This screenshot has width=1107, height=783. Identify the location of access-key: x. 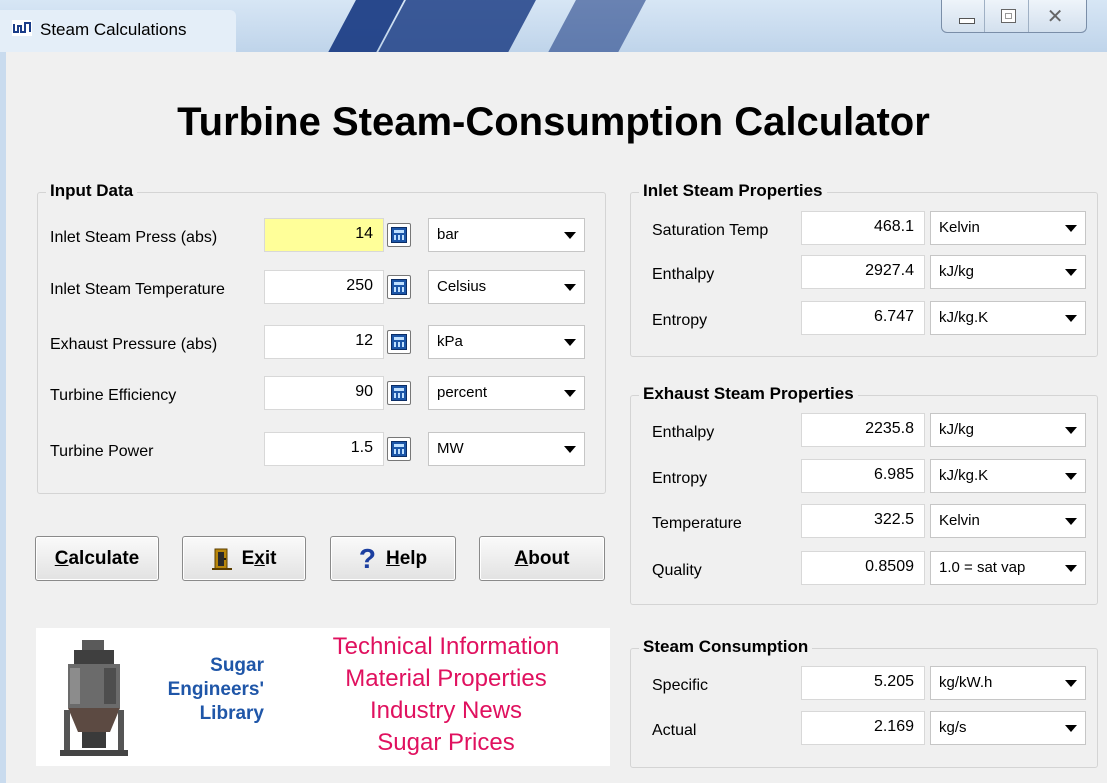
(259, 558).